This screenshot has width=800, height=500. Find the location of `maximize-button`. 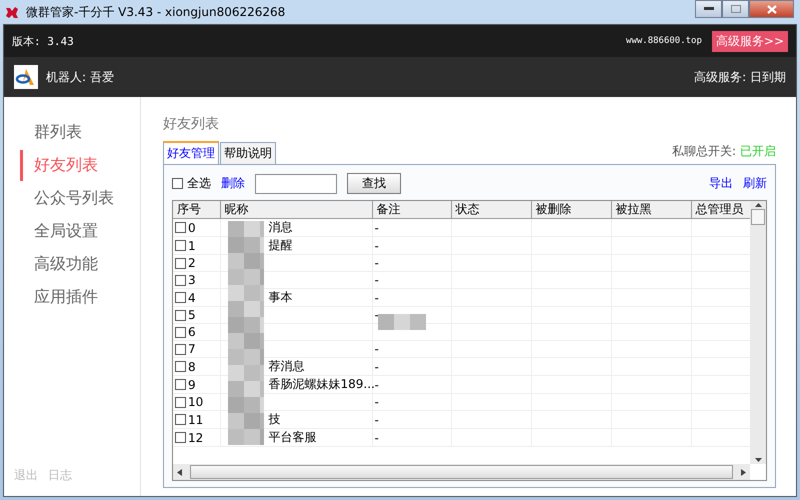

maximize-button is located at coordinates (735, 9).